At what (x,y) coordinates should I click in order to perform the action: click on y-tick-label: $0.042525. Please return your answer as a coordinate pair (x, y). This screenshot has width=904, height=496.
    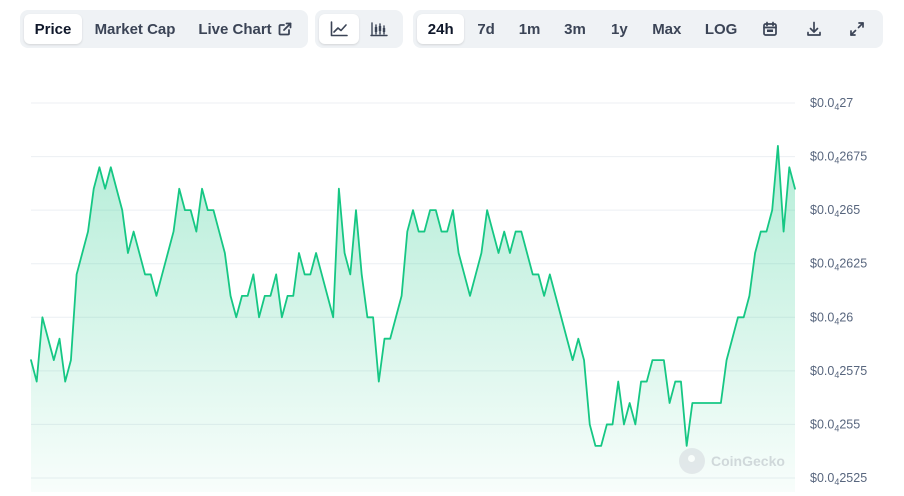
    Looking at the image, I should click on (838, 479).